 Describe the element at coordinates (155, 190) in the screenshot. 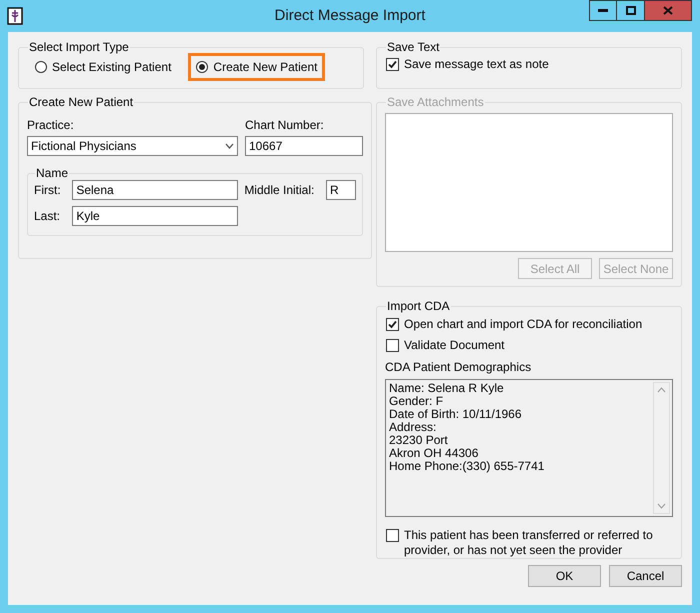

I see `text-field: Selena` at that location.